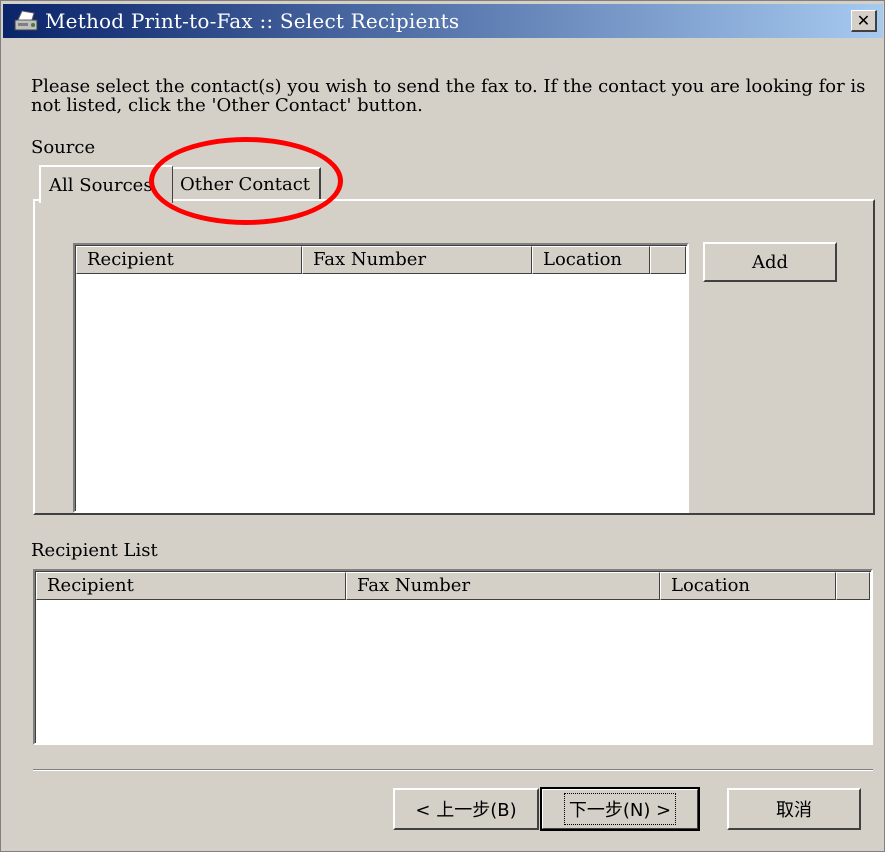 Image resolution: width=885 pixels, height=852 pixels. I want to click on back-button: < 上一步(B), so click(466, 809).